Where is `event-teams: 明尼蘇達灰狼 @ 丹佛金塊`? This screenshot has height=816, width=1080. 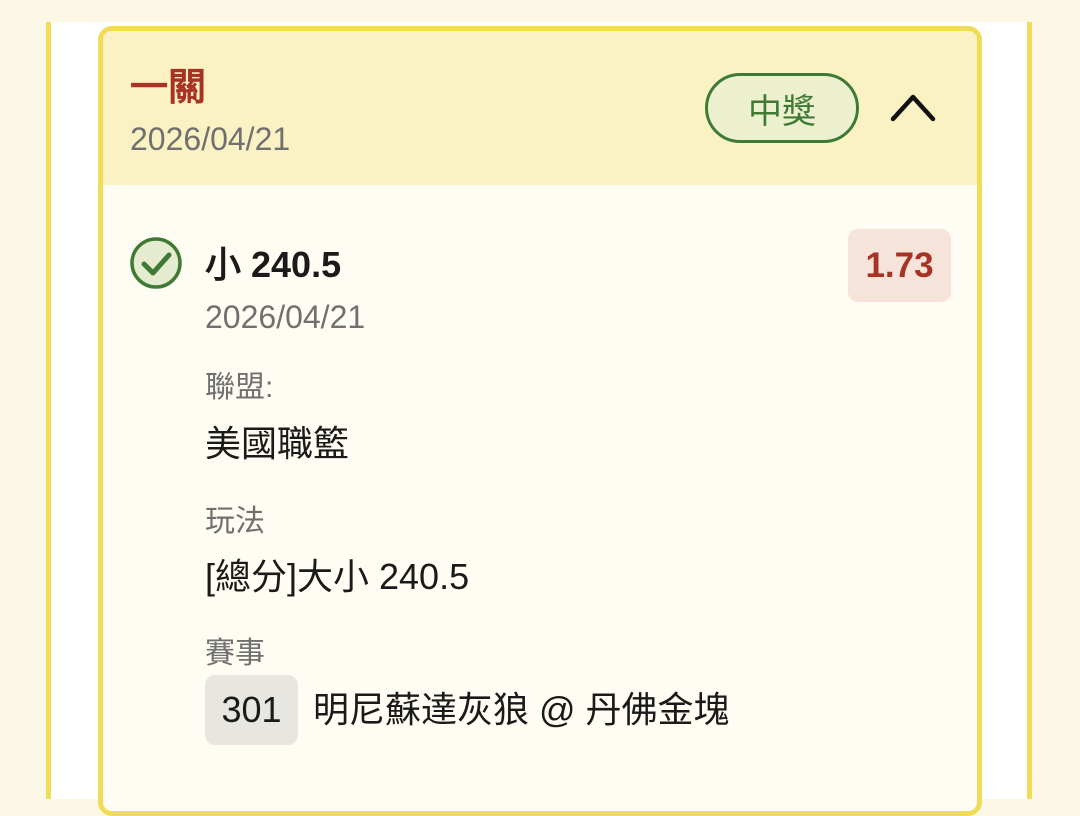
event-teams: 明尼蘇達灰狼 @ 丹佛金塊 is located at coordinates (521, 709).